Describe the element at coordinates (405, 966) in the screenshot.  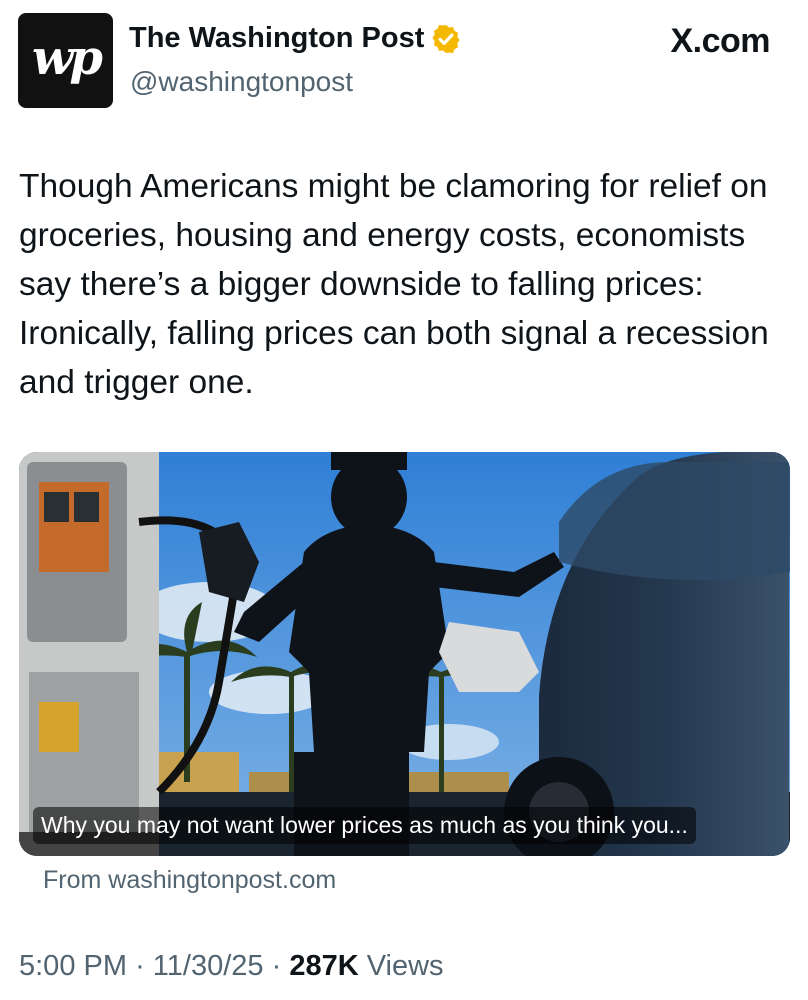
I see `views-label: Views` at that location.